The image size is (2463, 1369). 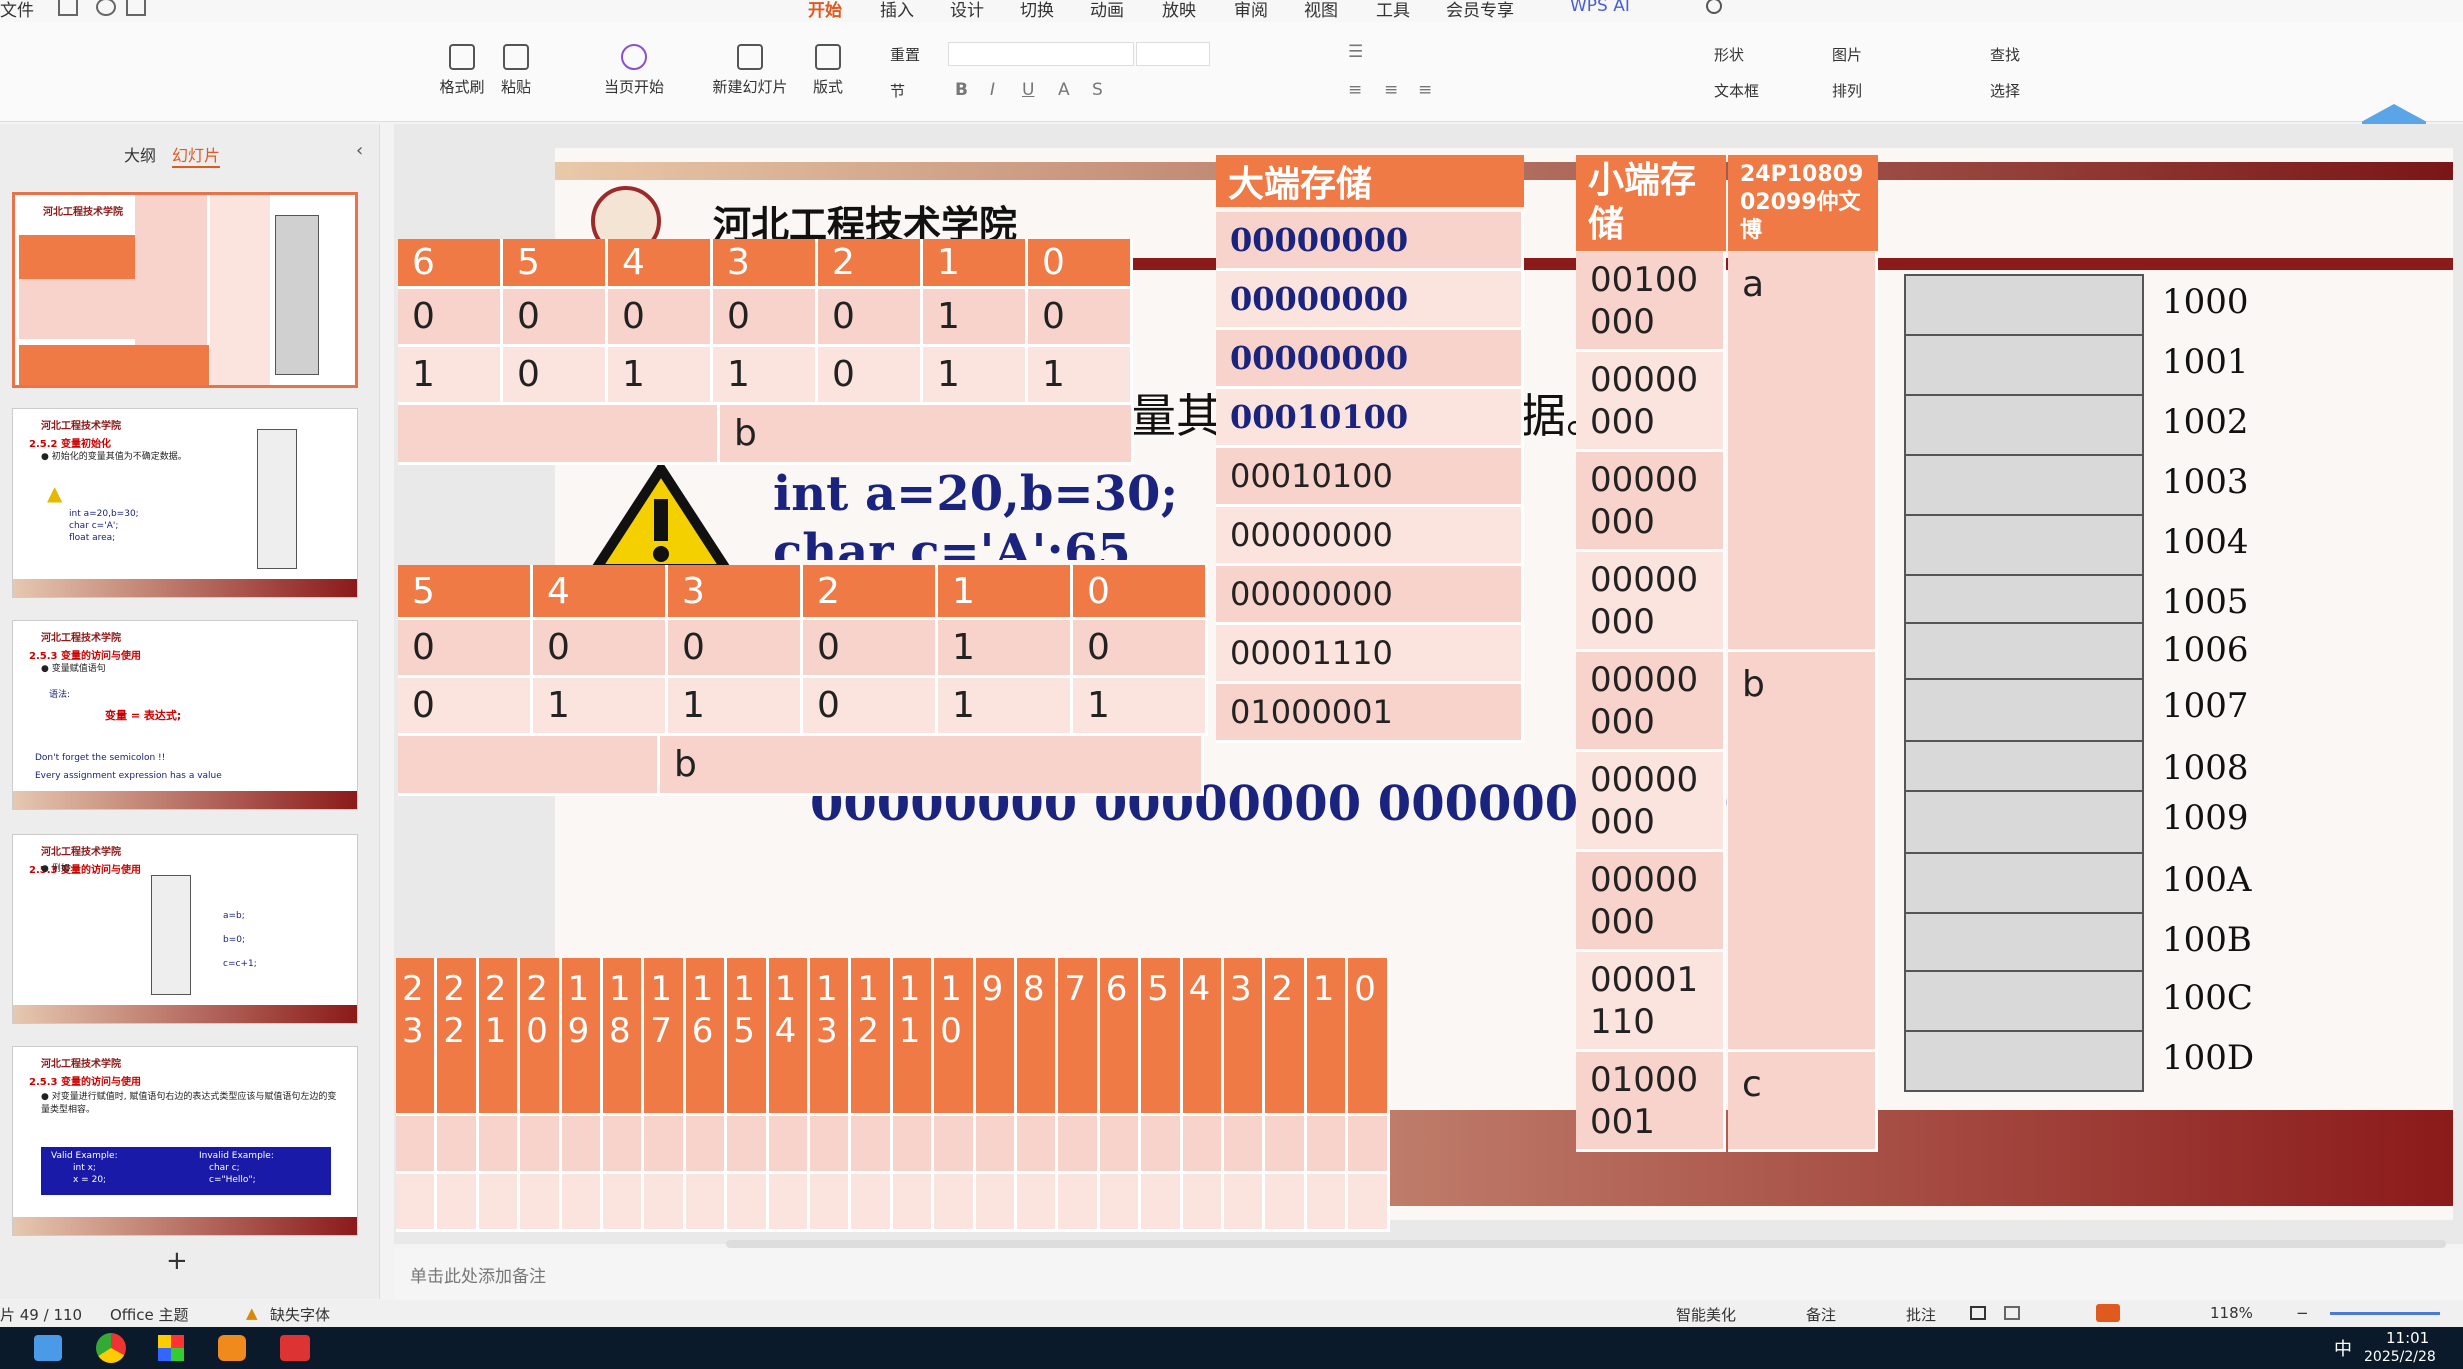 I want to click on font-family-select, so click(x=1041, y=54).